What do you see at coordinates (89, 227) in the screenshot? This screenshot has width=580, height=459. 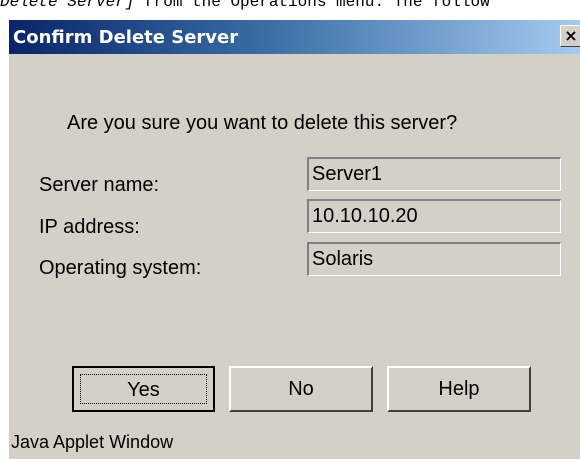 I see `ip-address-label: IP address:` at bounding box center [89, 227].